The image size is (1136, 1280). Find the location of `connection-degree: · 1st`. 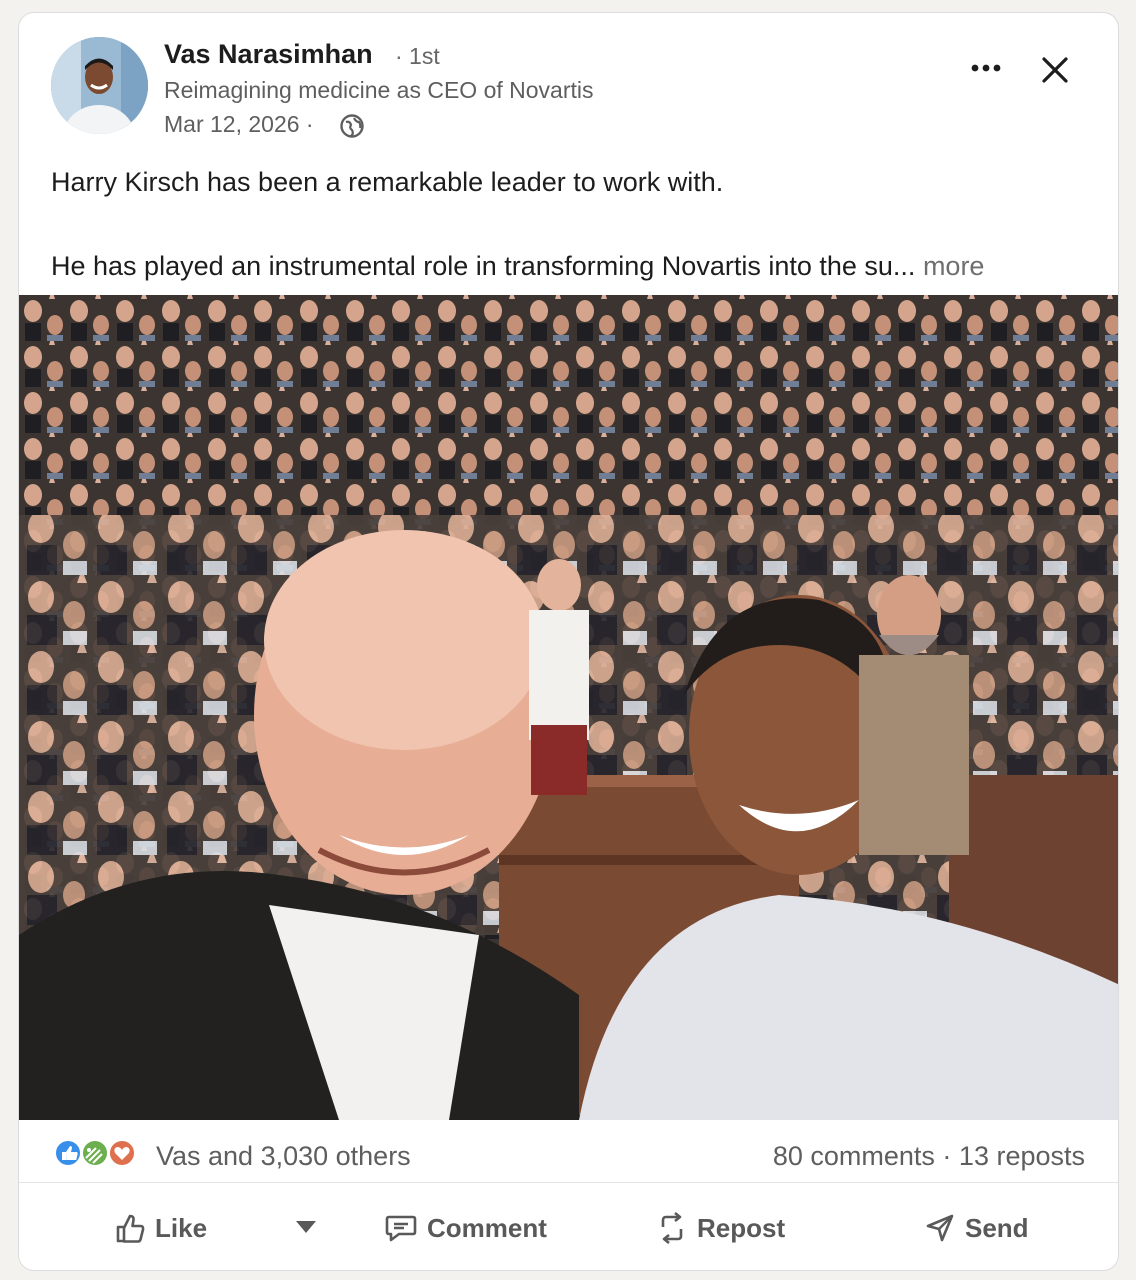

connection-degree: · 1st is located at coordinates (417, 56).